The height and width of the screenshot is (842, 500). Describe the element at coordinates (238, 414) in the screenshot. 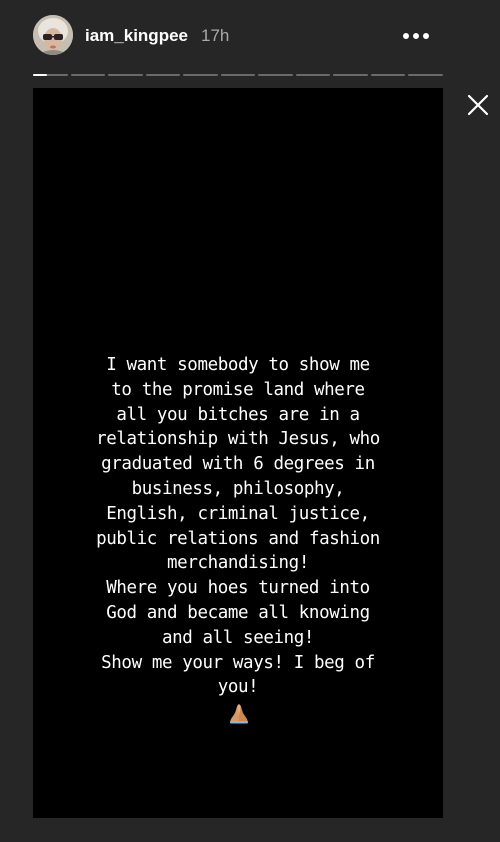

I see `story-text-line: all you bitches are in a` at that location.